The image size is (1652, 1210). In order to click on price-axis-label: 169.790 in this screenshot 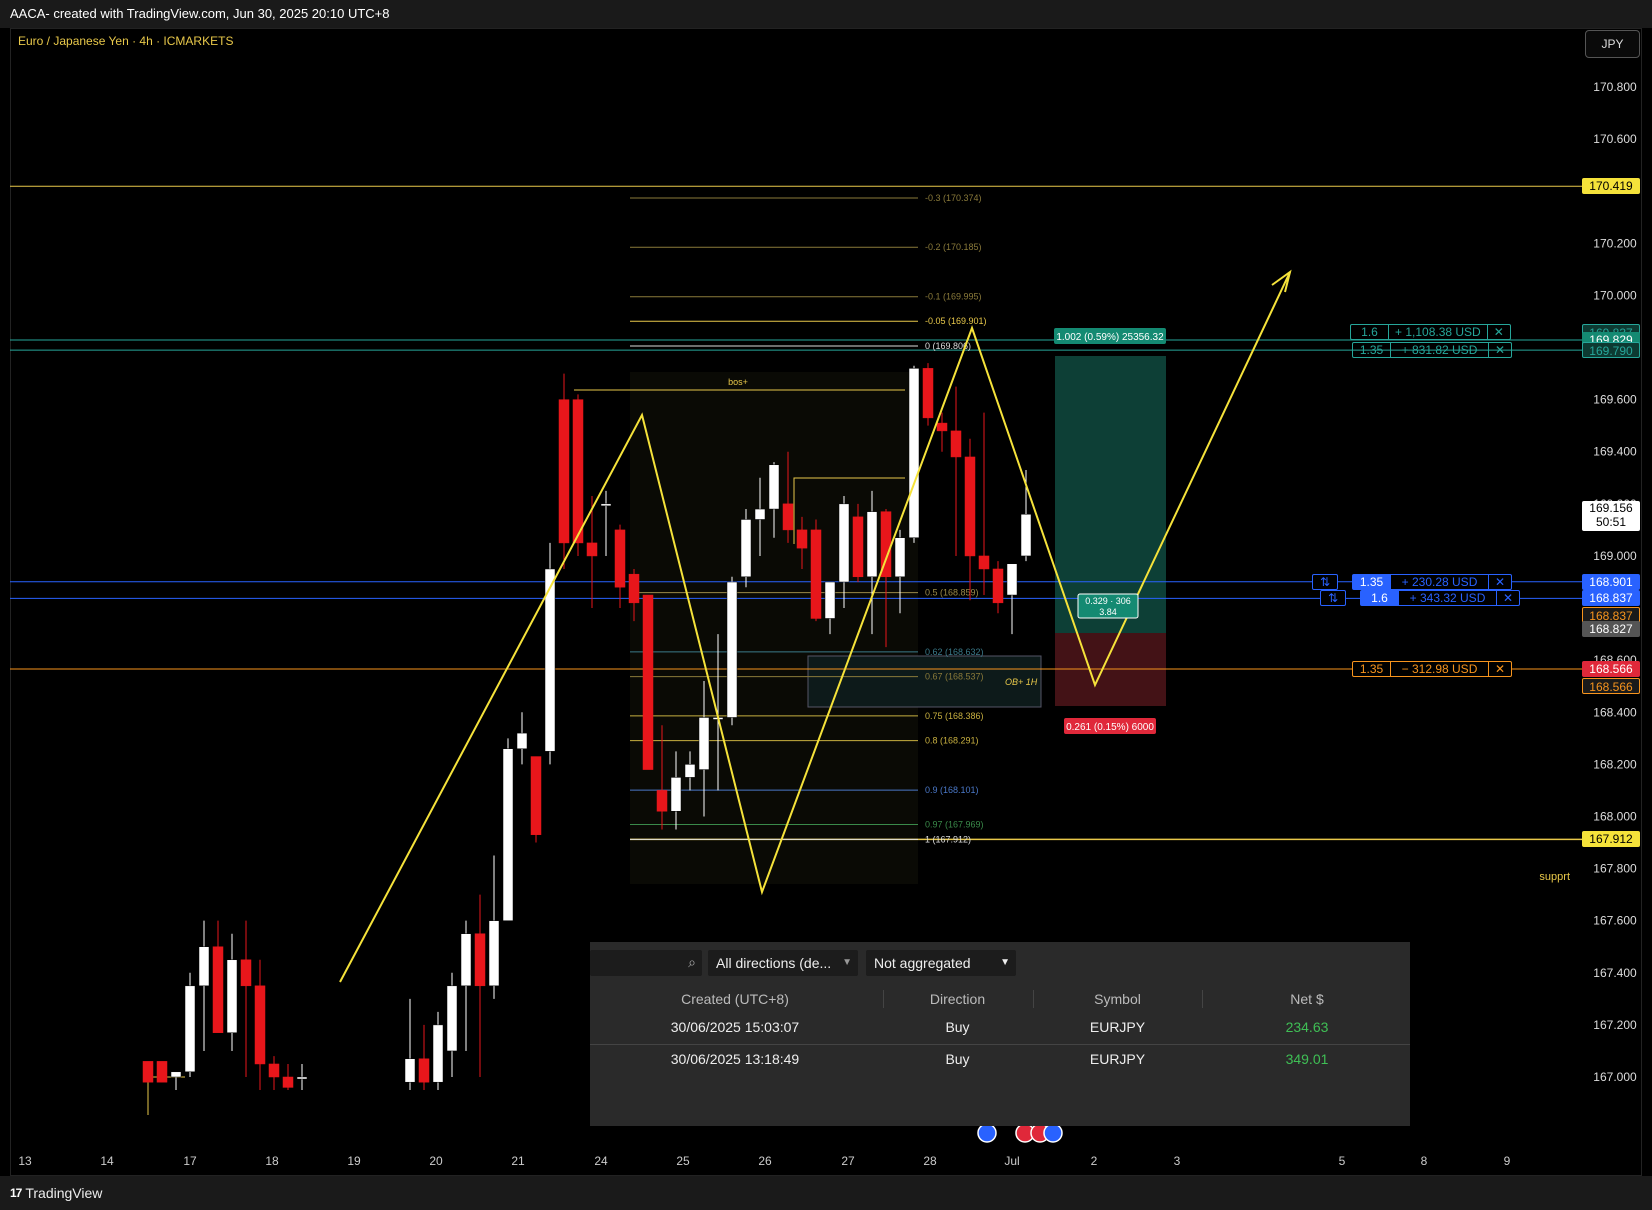, I will do `click(1611, 350)`.